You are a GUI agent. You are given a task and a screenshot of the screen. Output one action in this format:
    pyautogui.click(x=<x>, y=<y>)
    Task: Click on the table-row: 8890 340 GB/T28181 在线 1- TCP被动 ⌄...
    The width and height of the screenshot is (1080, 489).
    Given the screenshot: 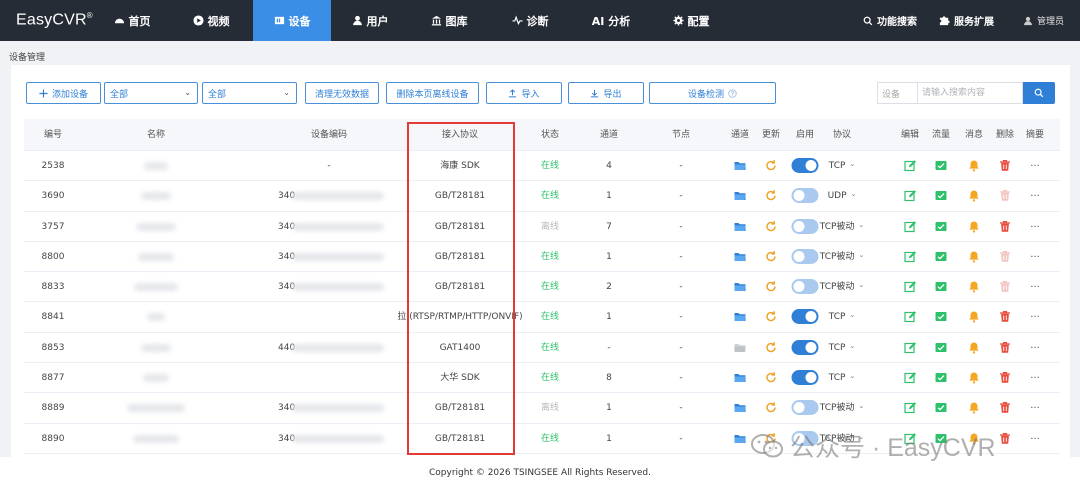 What is the action you would take?
    pyautogui.click(x=542, y=439)
    